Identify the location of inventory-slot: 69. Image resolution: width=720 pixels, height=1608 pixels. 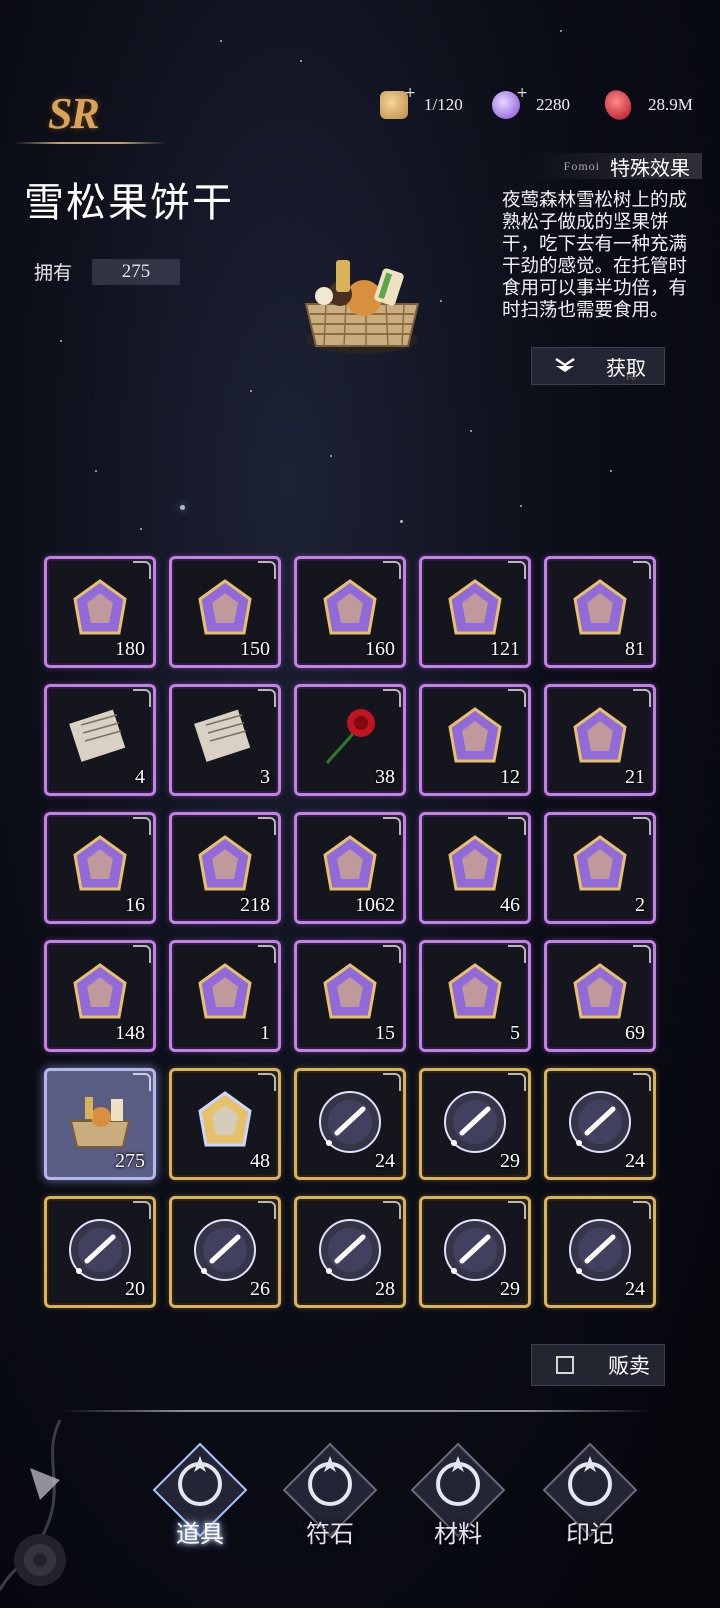
(600, 996).